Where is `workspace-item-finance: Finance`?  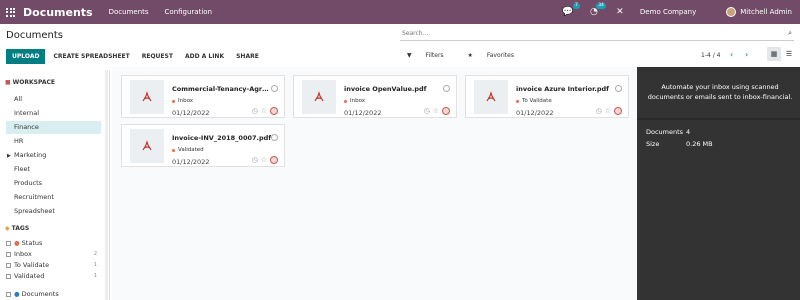
workspace-item-finance: Finance is located at coordinates (53, 127).